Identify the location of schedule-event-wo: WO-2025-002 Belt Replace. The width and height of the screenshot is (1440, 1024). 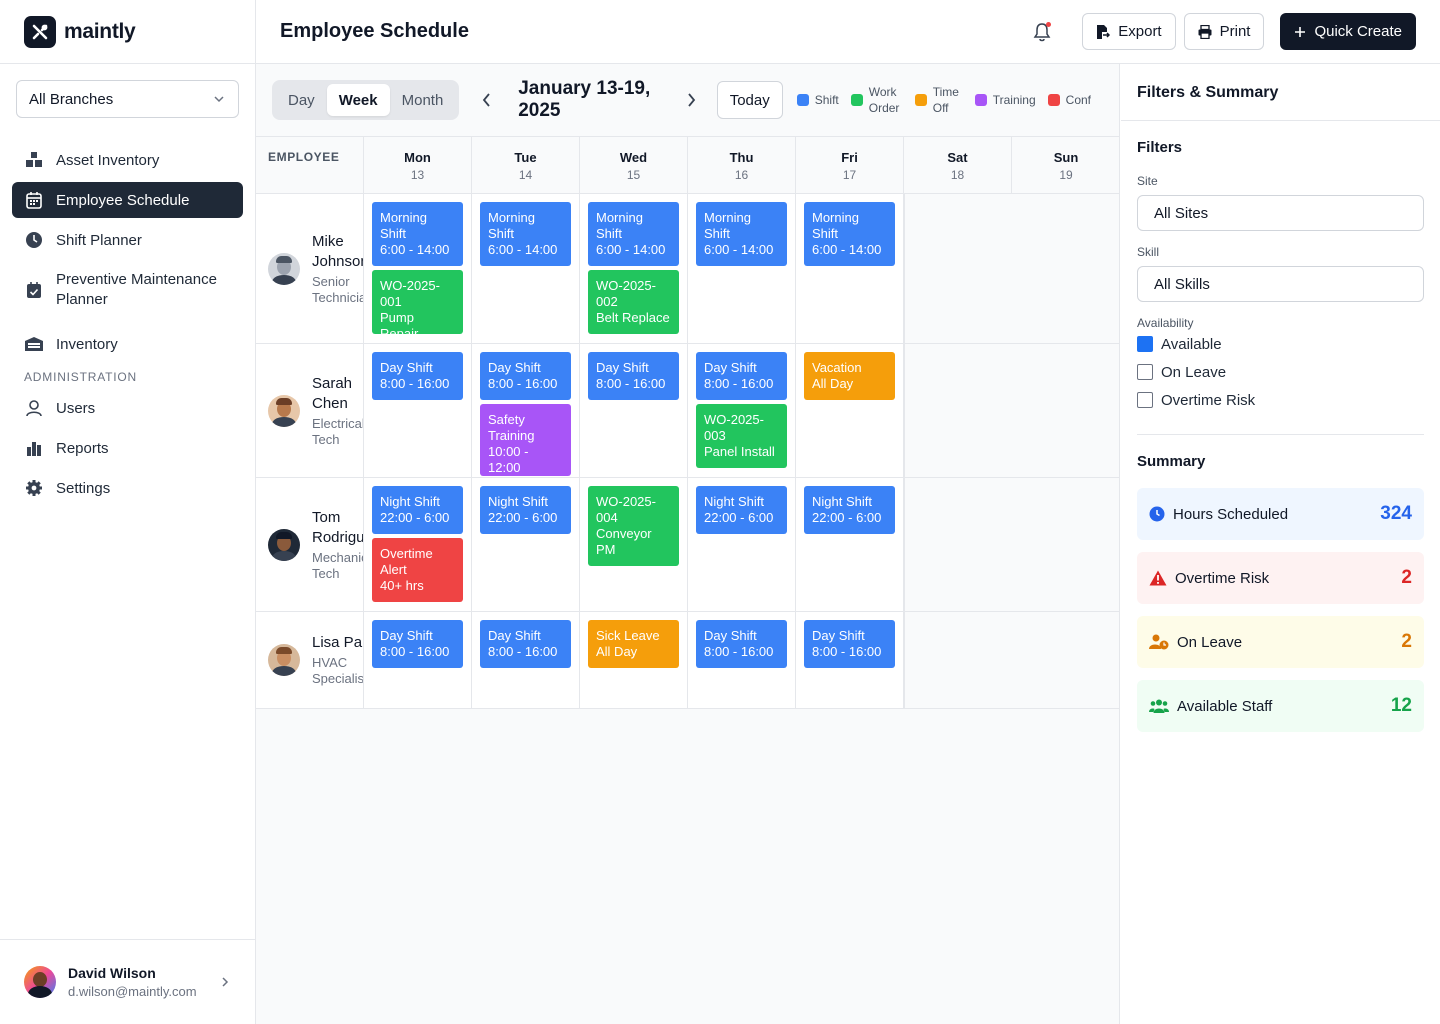
(633, 302).